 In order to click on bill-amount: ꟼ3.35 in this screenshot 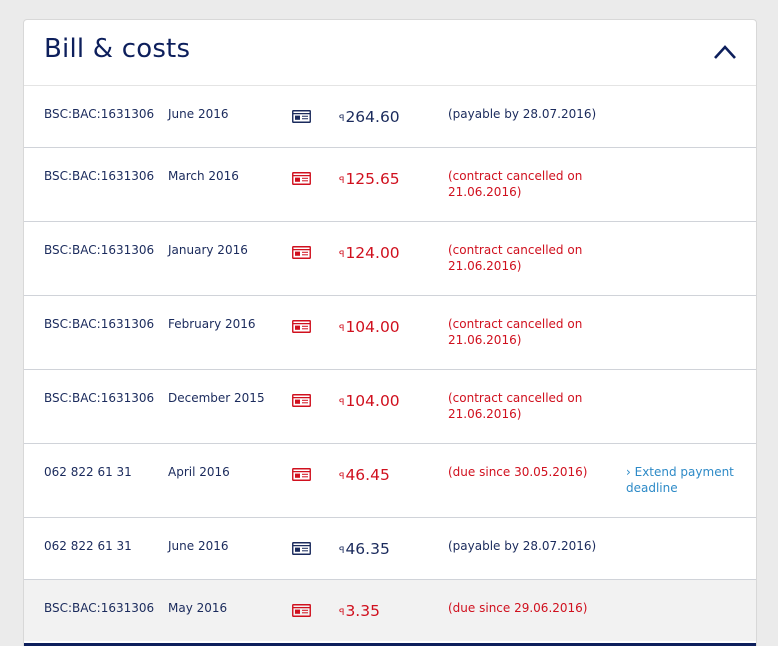, I will do `click(359, 612)`.